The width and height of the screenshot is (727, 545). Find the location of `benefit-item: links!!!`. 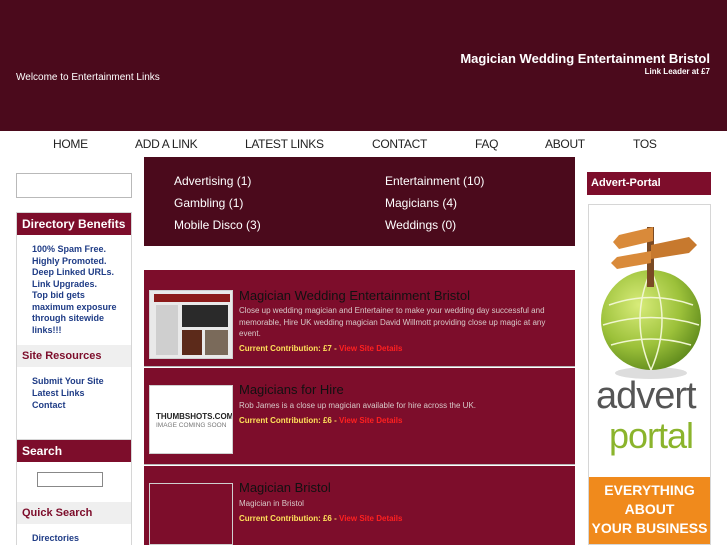

benefit-item: links!!! is located at coordinates (47, 329).